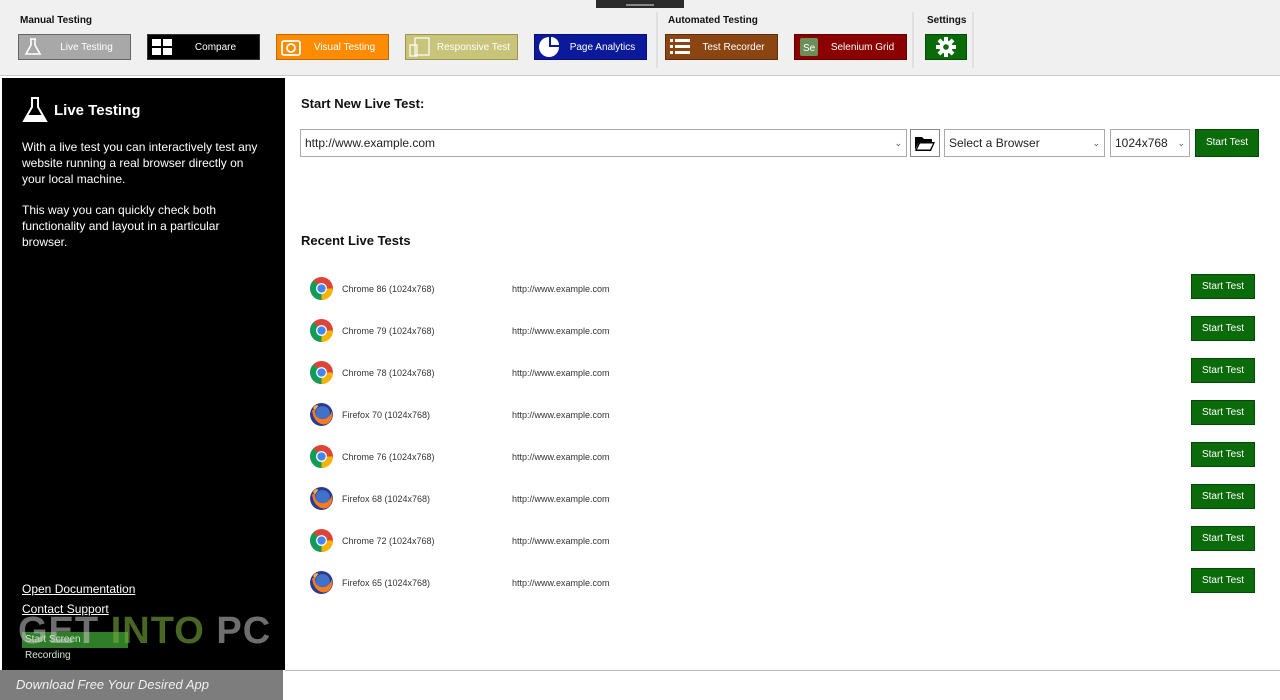 The image size is (1280, 700). Describe the element at coordinates (344, 47) in the screenshot. I see `visual-testing-label: Visual Testing` at that location.